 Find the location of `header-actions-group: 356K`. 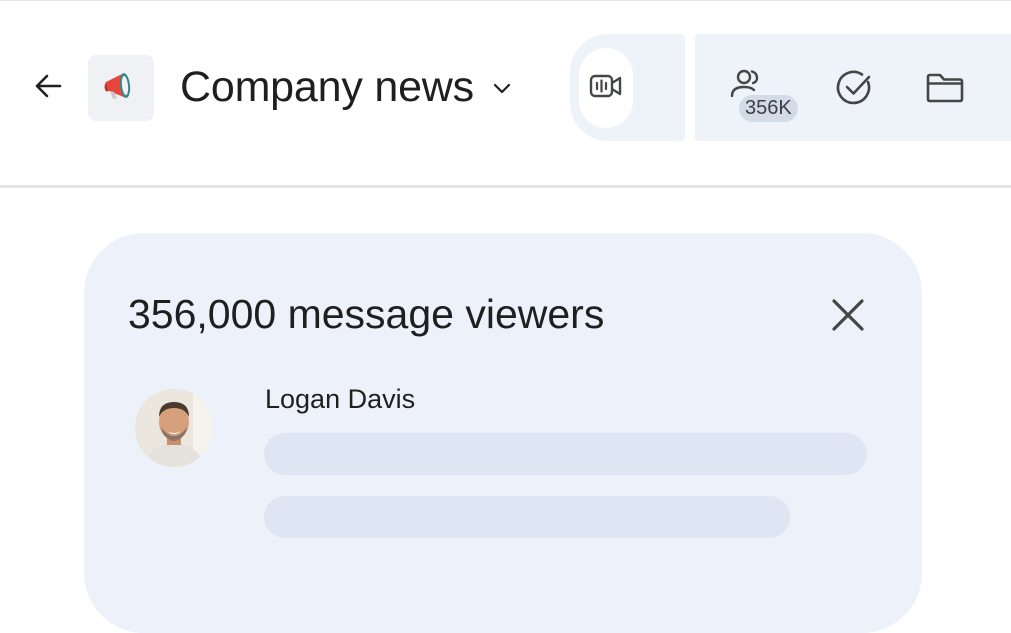

header-actions-group: 356K is located at coordinates (853, 87).